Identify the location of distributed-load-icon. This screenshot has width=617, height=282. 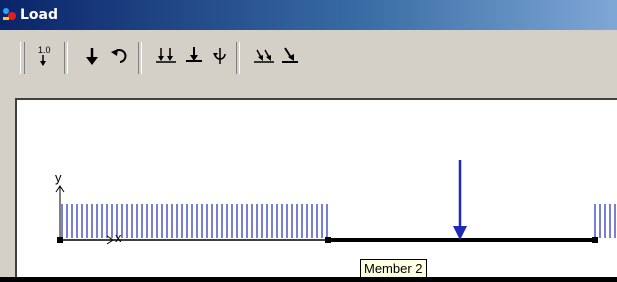
(166, 55).